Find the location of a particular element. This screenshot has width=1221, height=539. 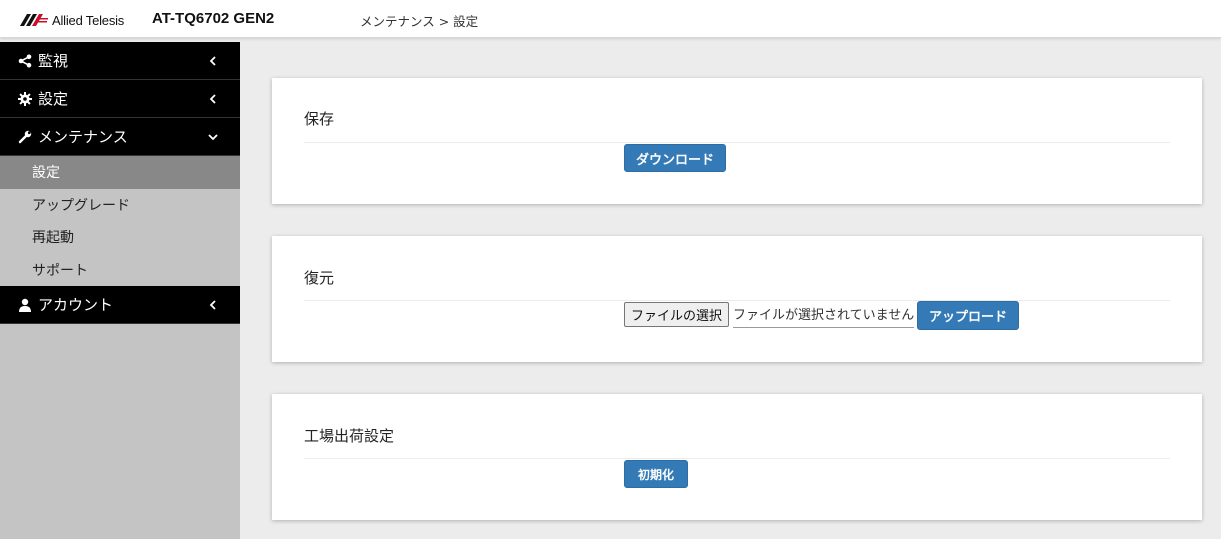

download-button: ダウンロード is located at coordinates (675, 158).